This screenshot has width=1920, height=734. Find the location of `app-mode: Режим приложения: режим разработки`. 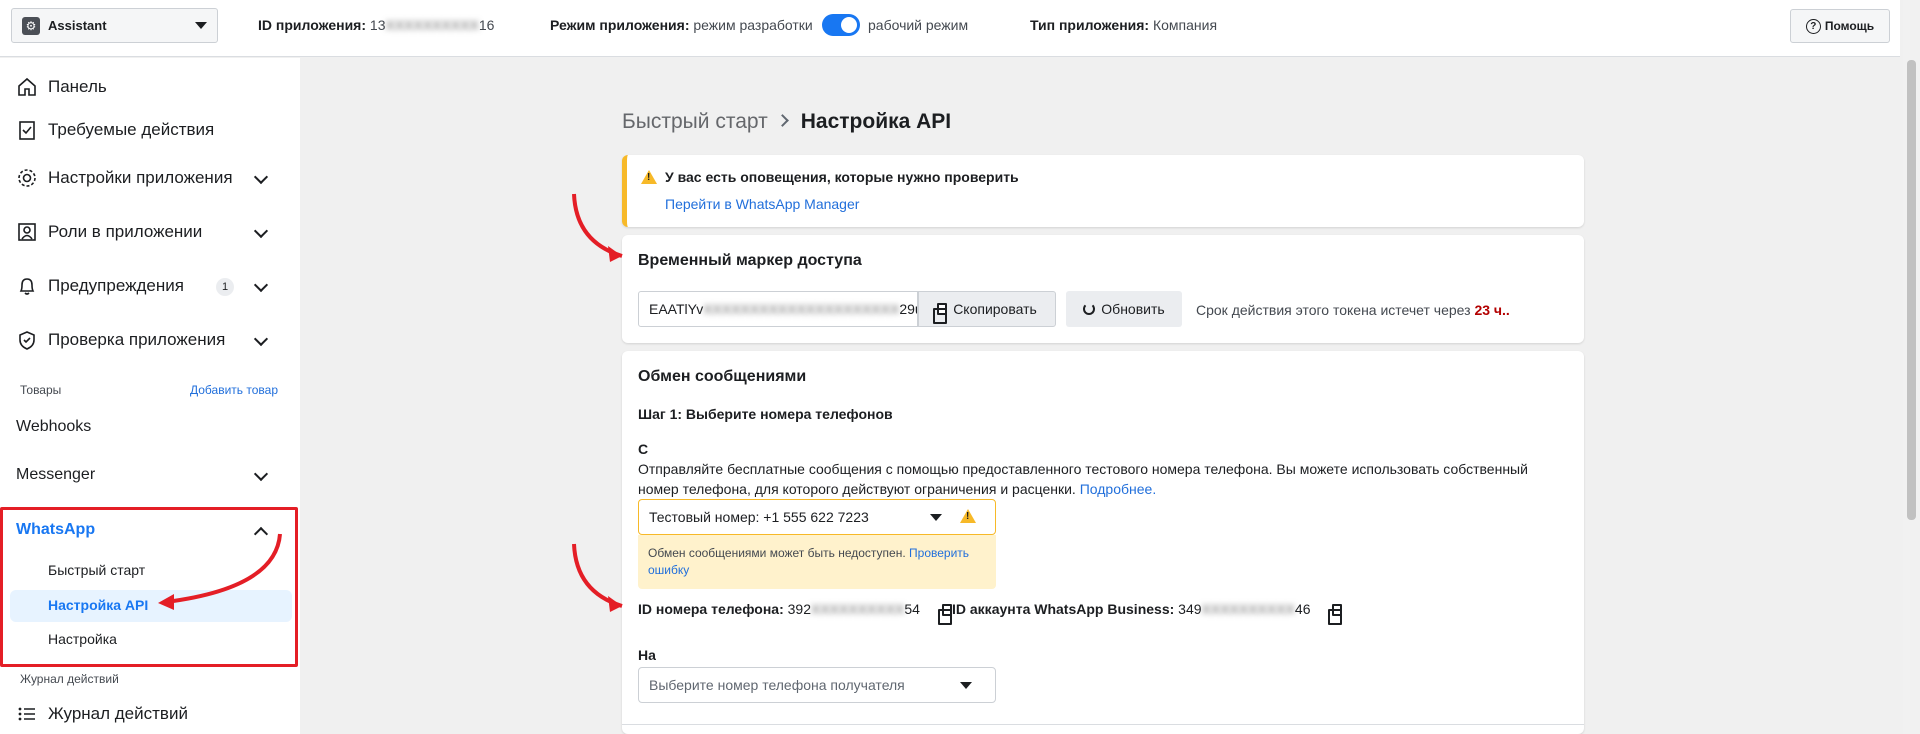

app-mode: Режим приложения: режим разработки is located at coordinates (681, 25).